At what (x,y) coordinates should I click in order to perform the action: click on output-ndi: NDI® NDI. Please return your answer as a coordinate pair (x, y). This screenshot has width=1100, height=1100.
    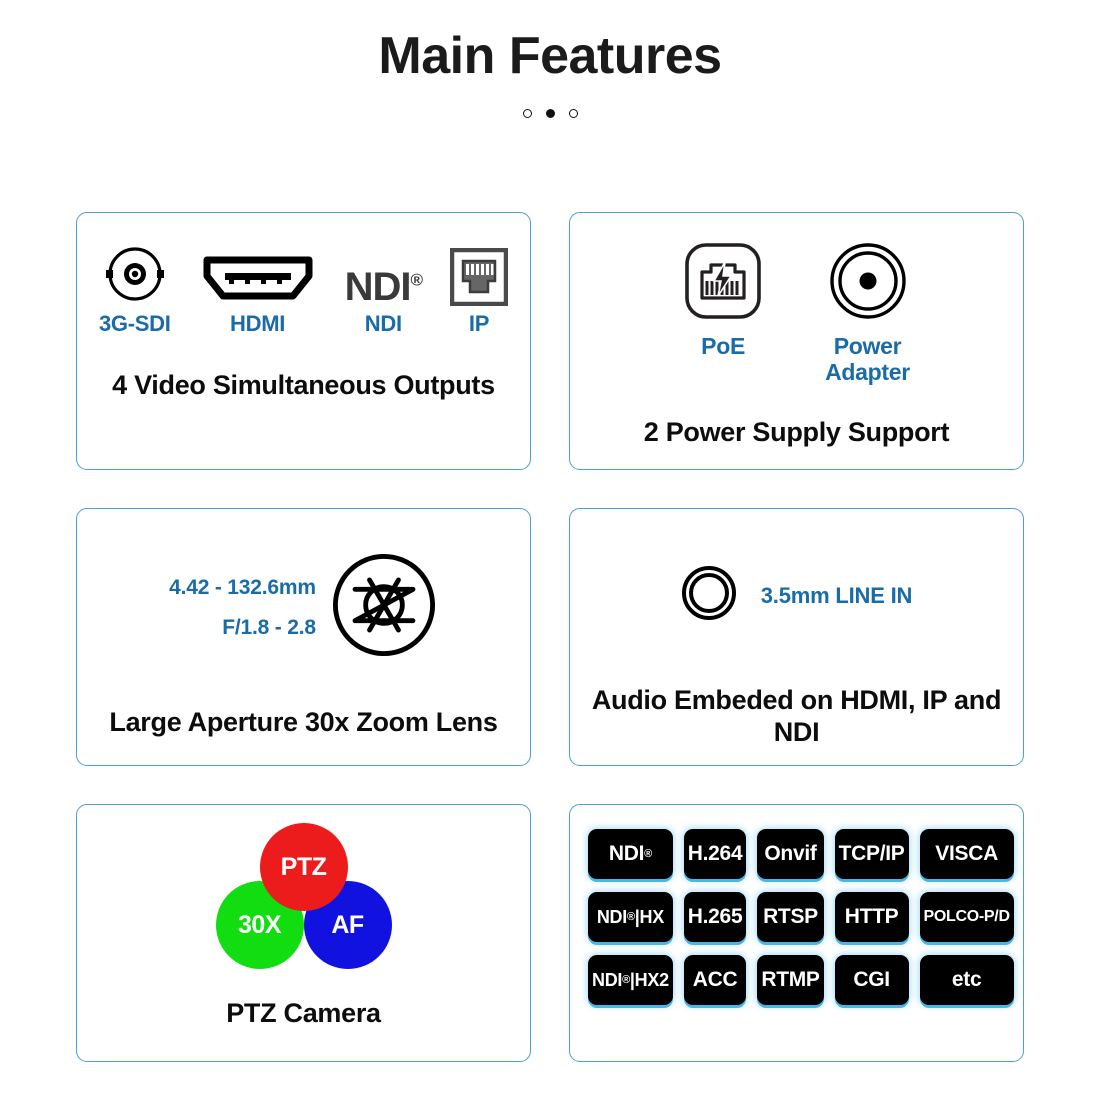
    Looking at the image, I should click on (383, 288).